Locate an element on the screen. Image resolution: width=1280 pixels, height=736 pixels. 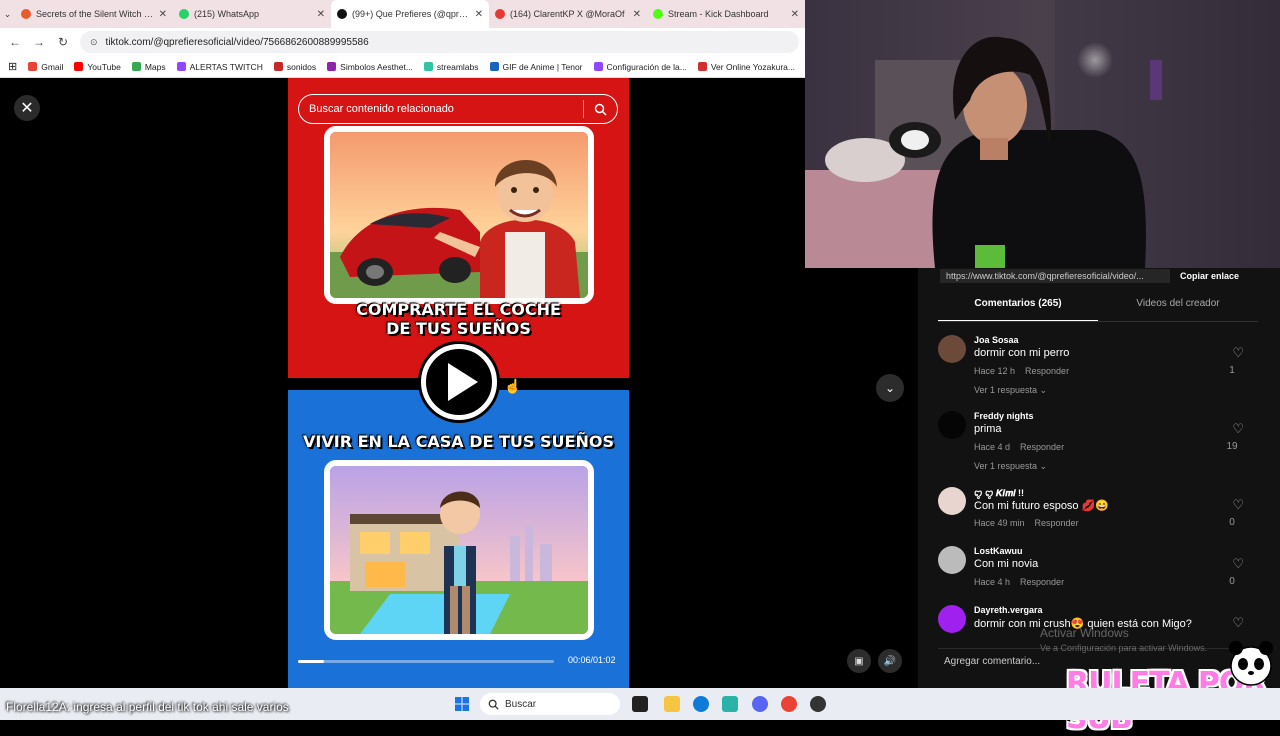
next-video-button: ⌄ is located at coordinates (890, 388).